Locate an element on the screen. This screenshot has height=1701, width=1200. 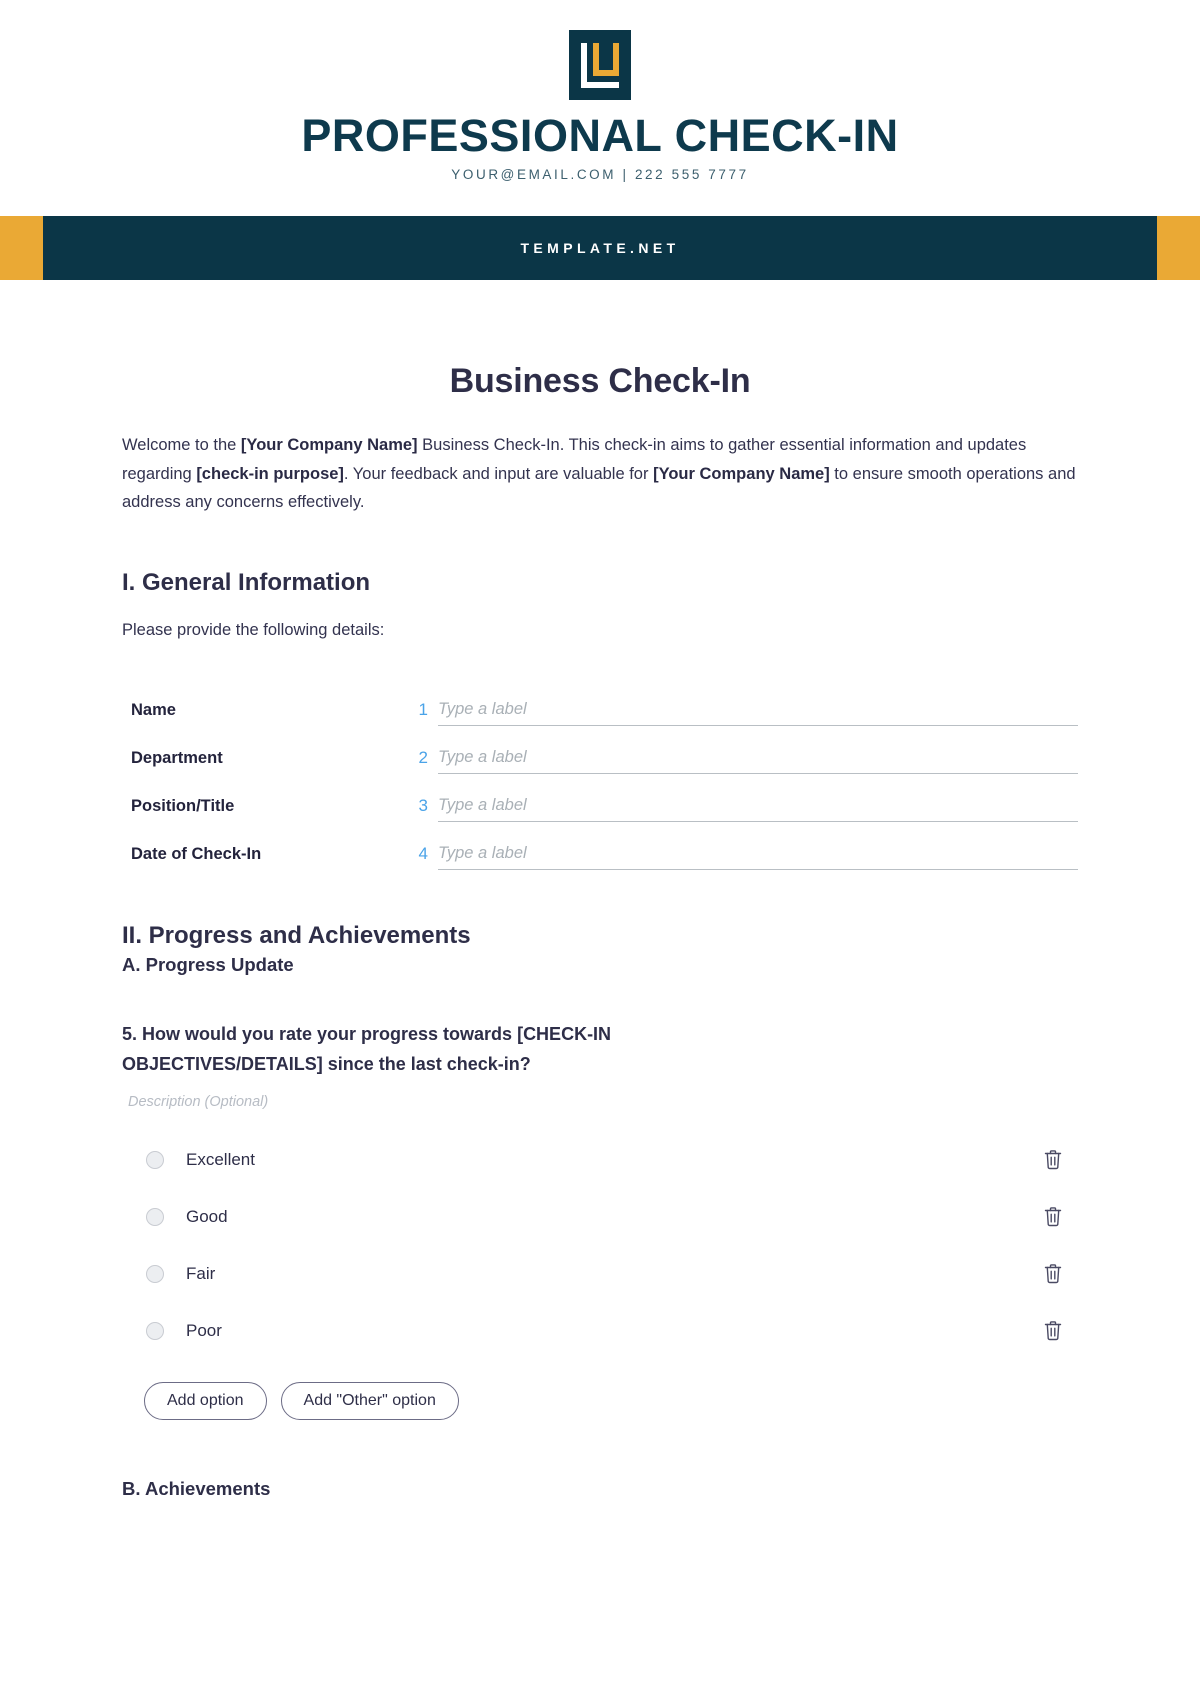
option-label-poor: Poor is located at coordinates (204, 1331).